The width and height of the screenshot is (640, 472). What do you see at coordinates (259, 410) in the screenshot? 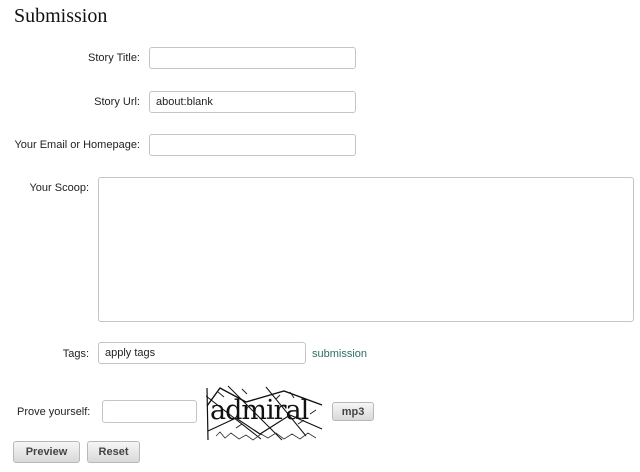
I see `captcha-image-text: admiral` at bounding box center [259, 410].